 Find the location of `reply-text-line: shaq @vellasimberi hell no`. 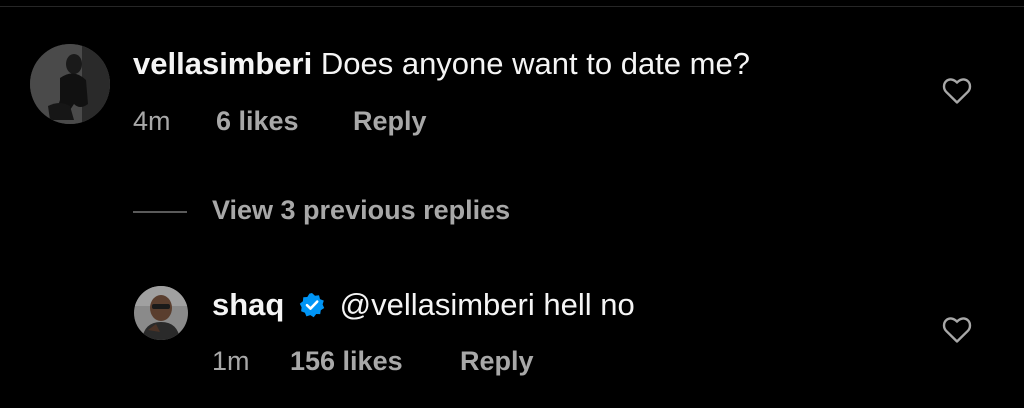

reply-text-line: shaq @vellasimberi hell no is located at coordinates (423, 305).